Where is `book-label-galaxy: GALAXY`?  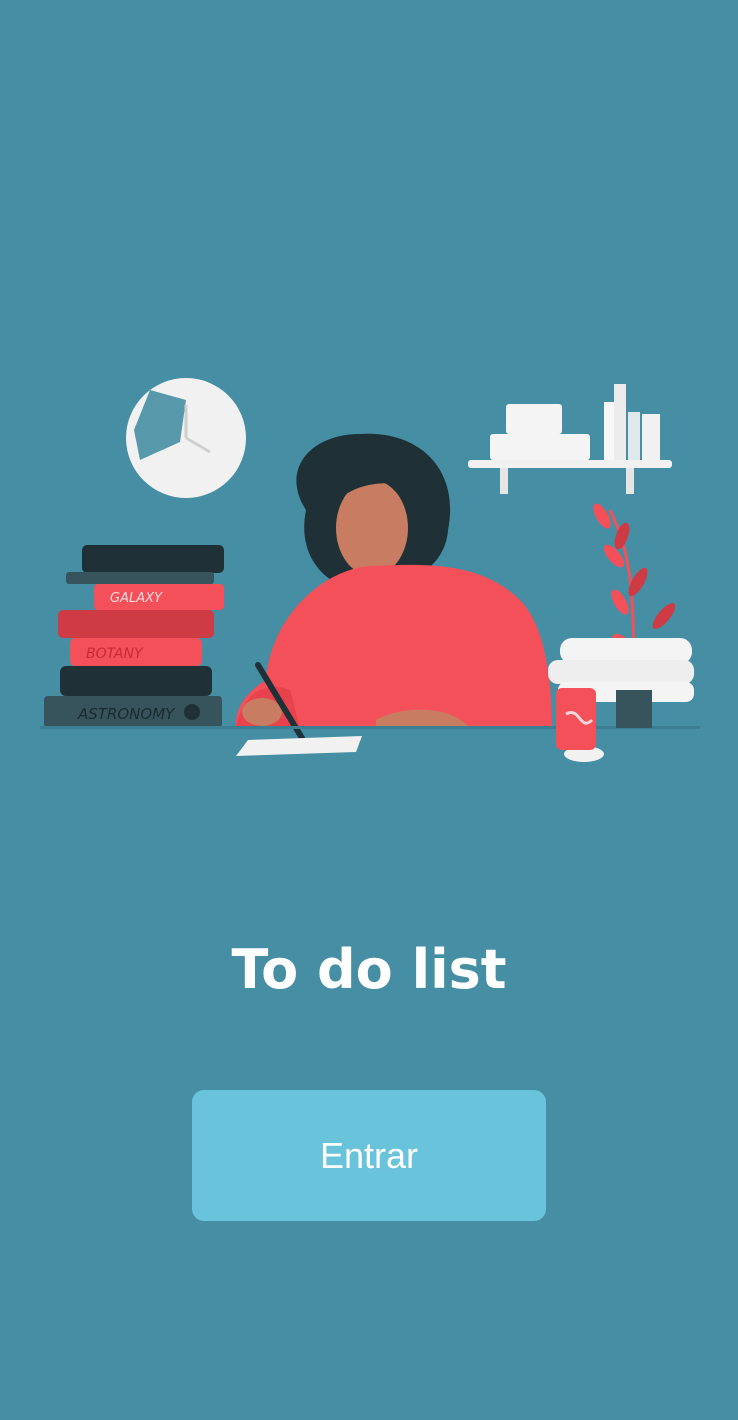
book-label-galaxy: GALAXY is located at coordinates (136, 598).